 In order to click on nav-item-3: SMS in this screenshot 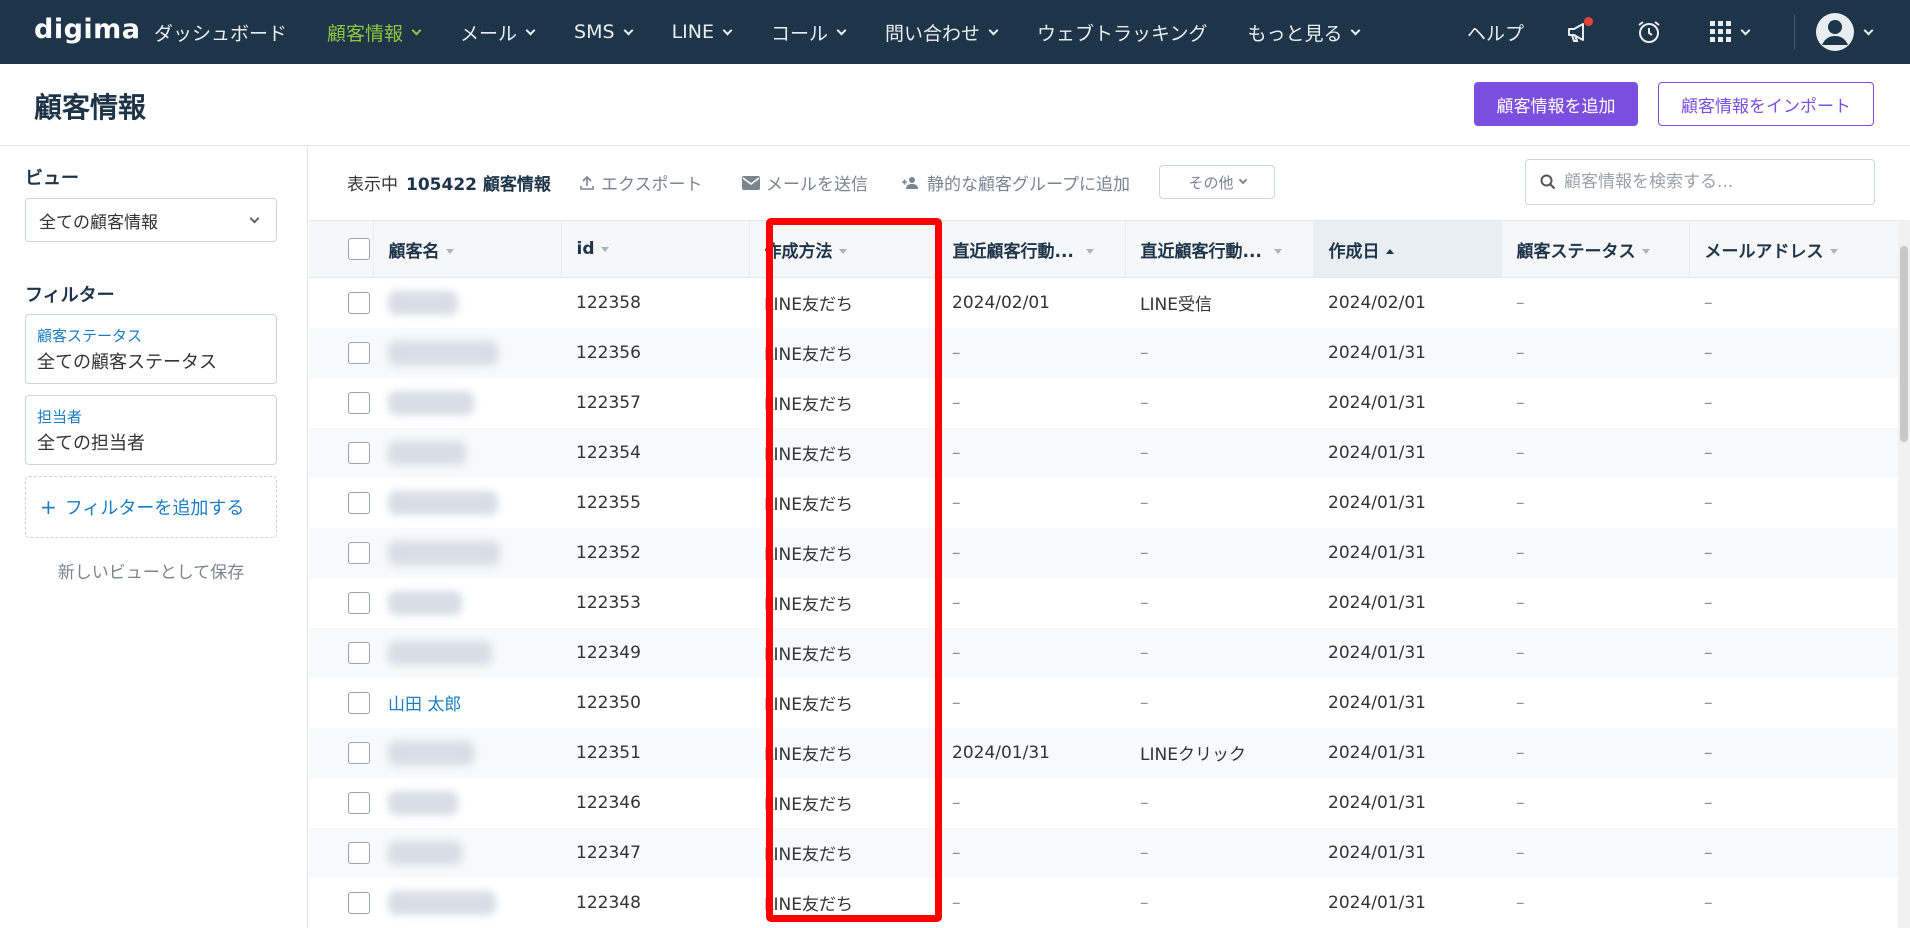, I will do `click(604, 32)`.